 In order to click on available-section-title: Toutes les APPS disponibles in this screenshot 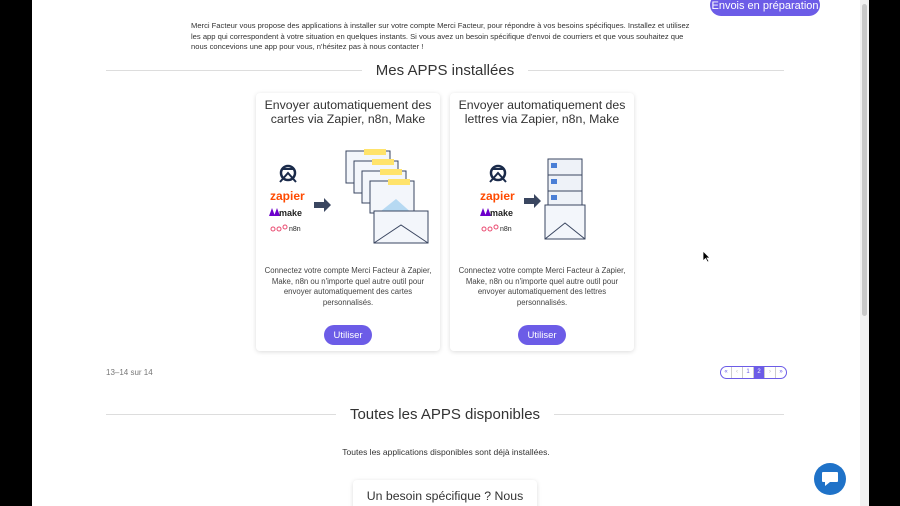, I will do `click(445, 414)`.